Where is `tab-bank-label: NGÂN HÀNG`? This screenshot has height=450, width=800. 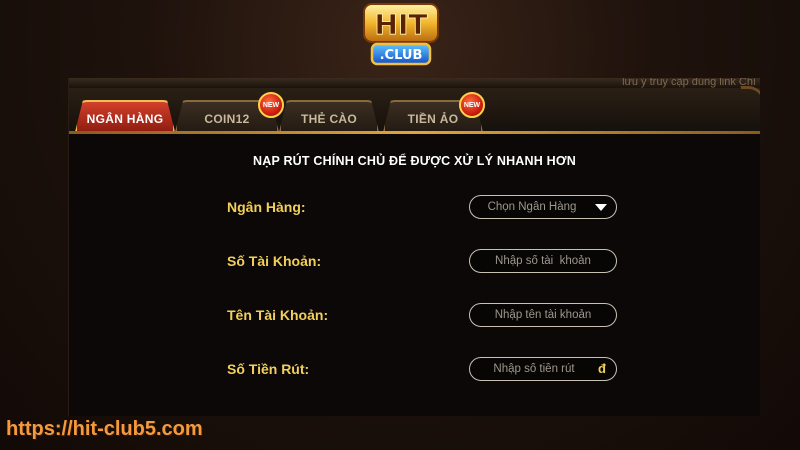 tab-bank-label: NGÂN HÀNG is located at coordinates (125, 119).